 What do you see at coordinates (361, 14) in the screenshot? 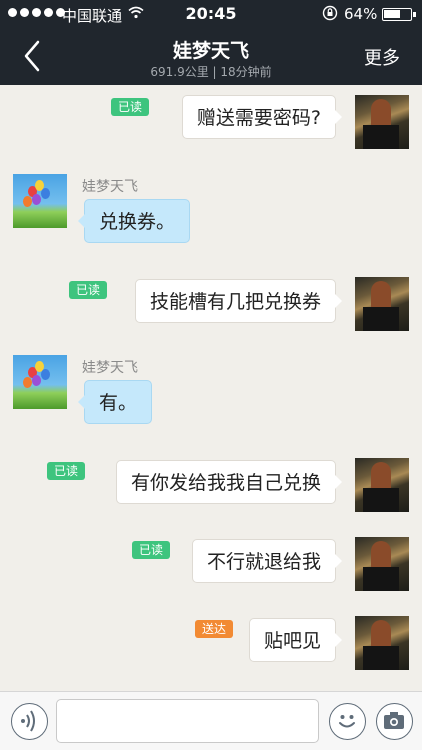
I see `battery-percent: 64%` at bounding box center [361, 14].